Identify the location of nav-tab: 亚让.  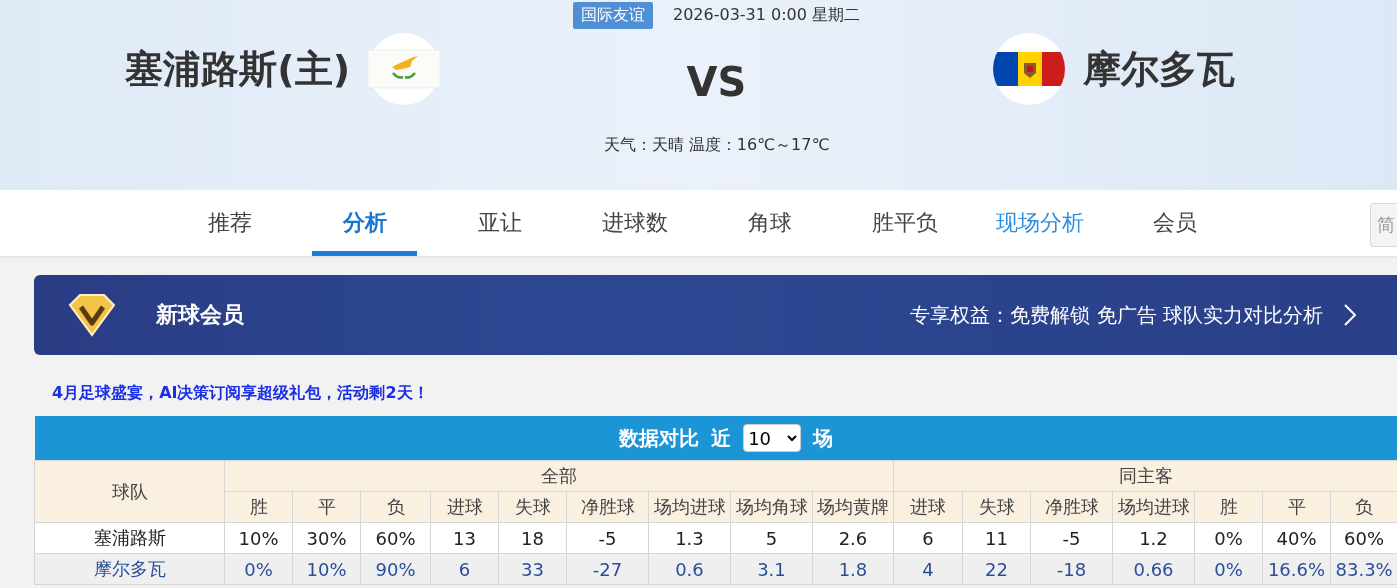
(499, 223).